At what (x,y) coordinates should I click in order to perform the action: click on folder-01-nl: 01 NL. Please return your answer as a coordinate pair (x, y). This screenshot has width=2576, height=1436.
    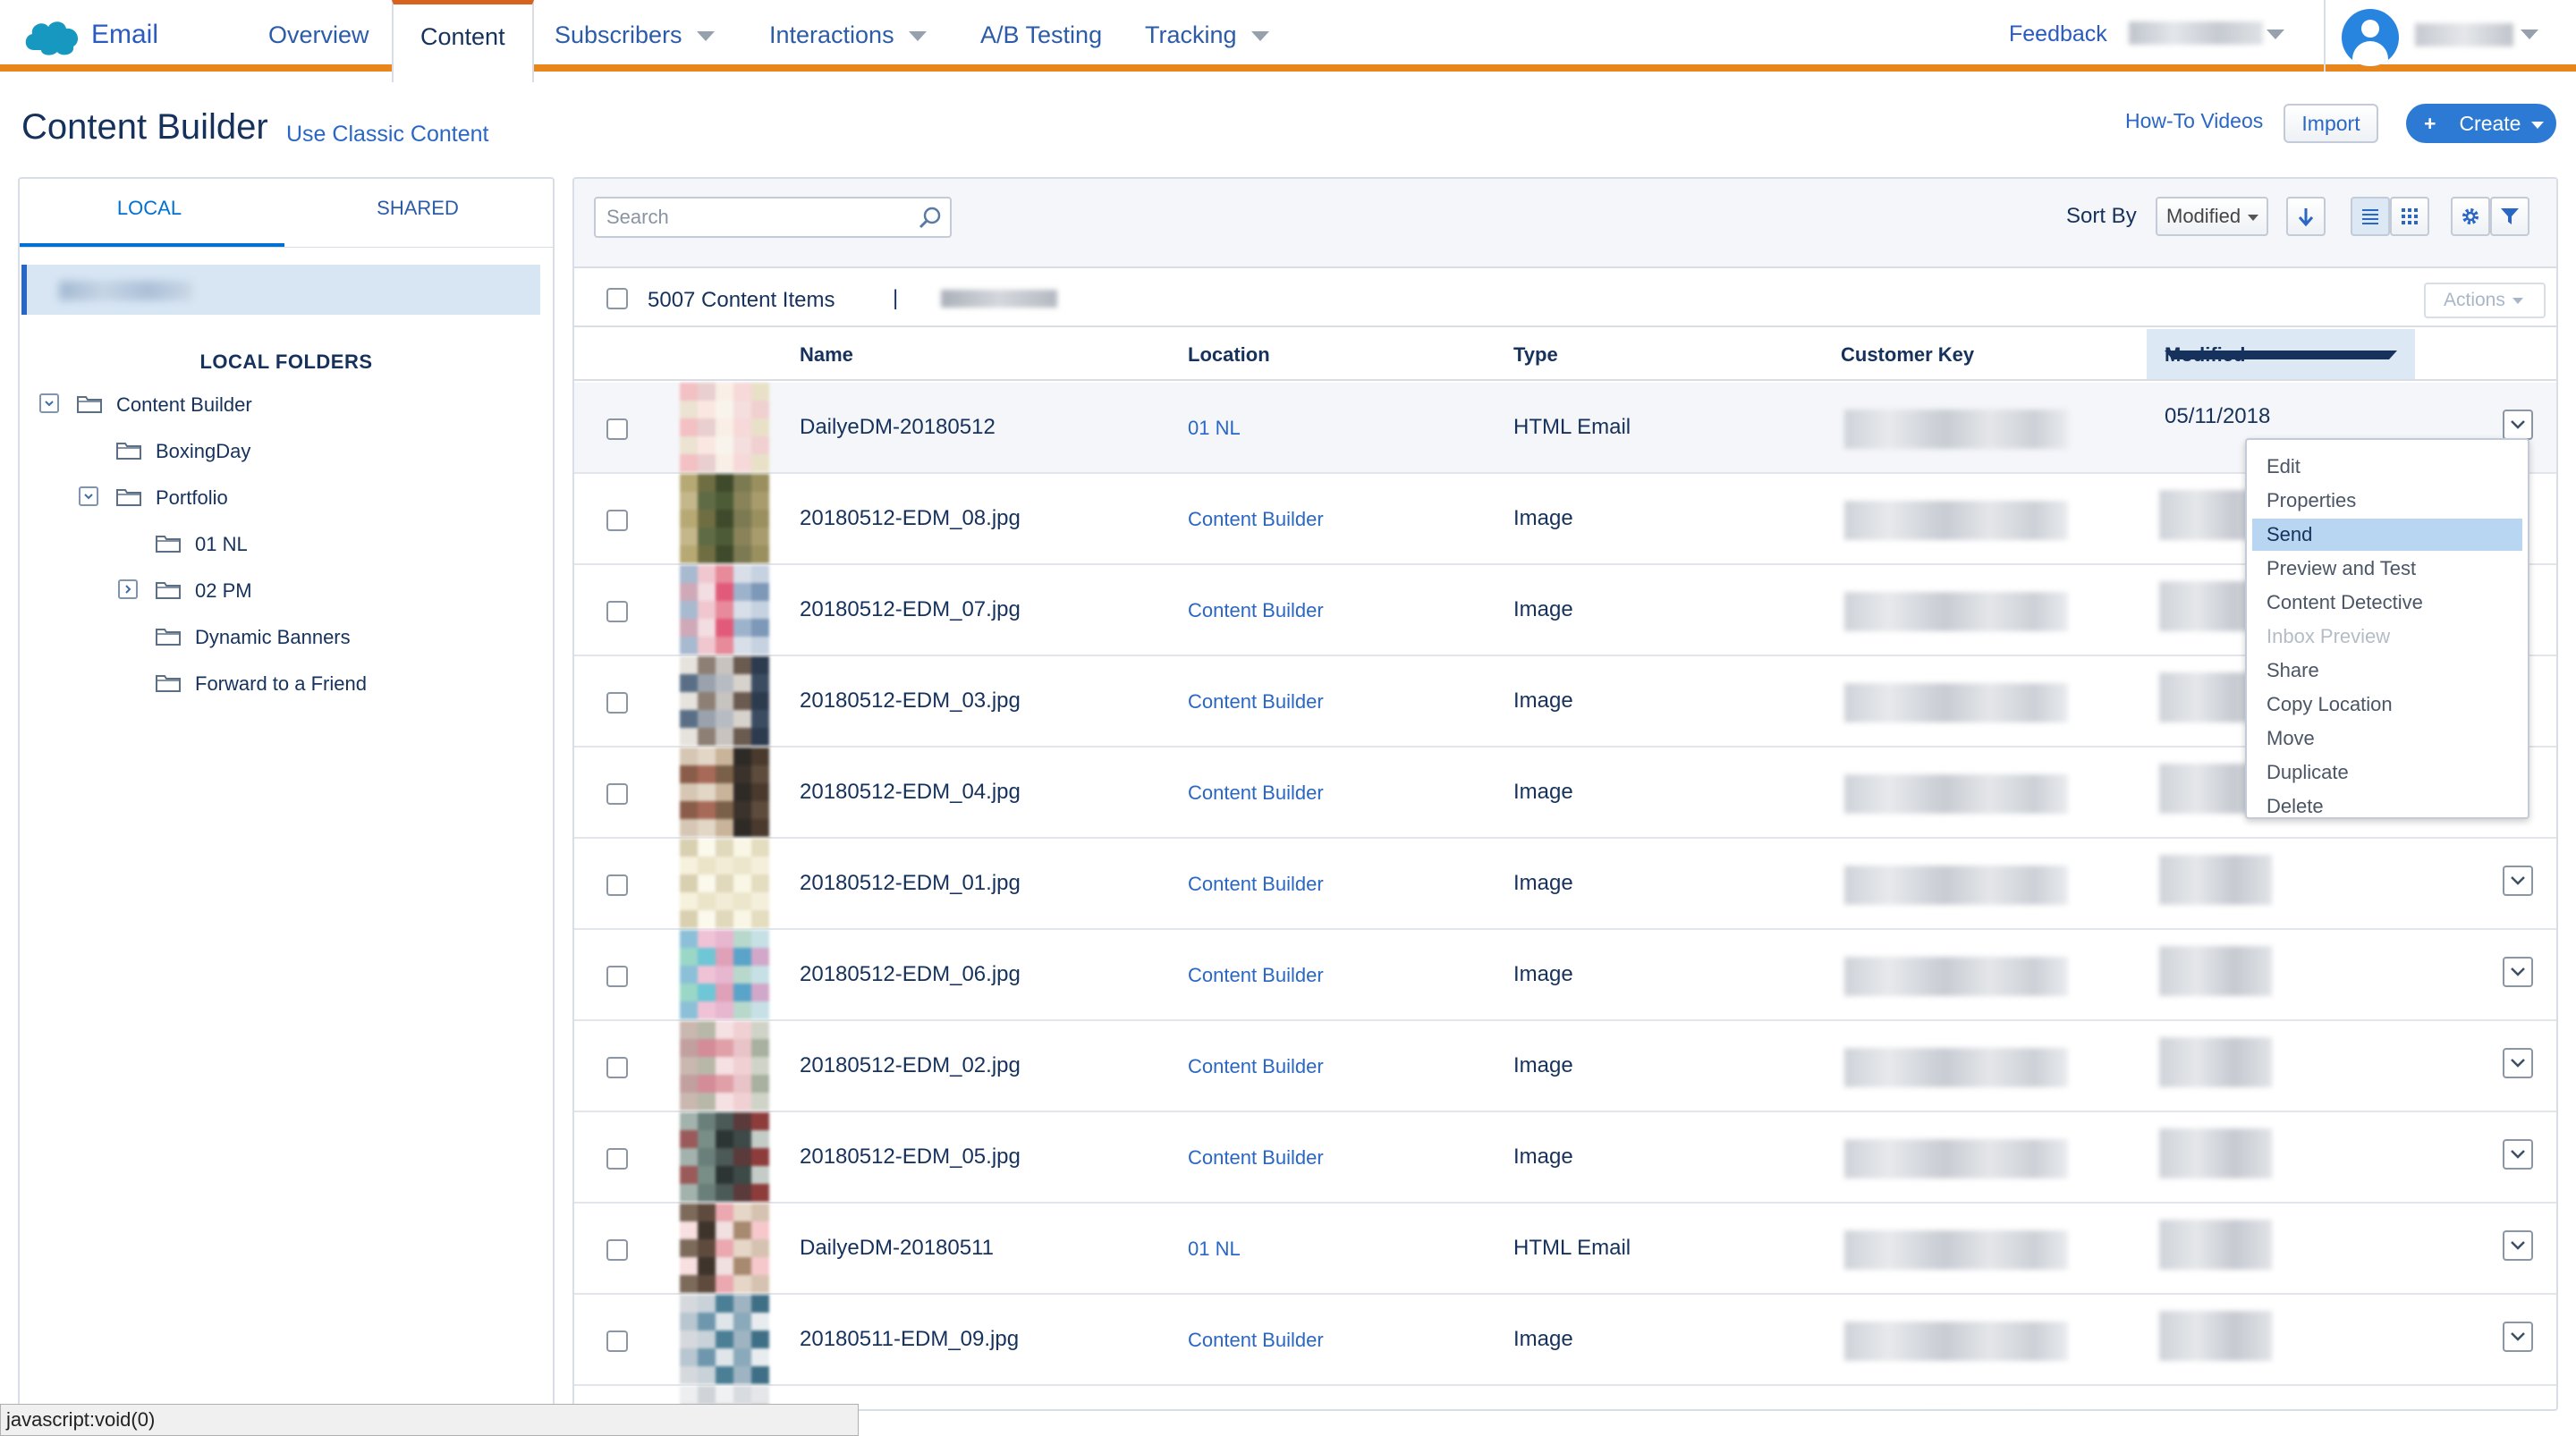
    Looking at the image, I should click on (279, 544).